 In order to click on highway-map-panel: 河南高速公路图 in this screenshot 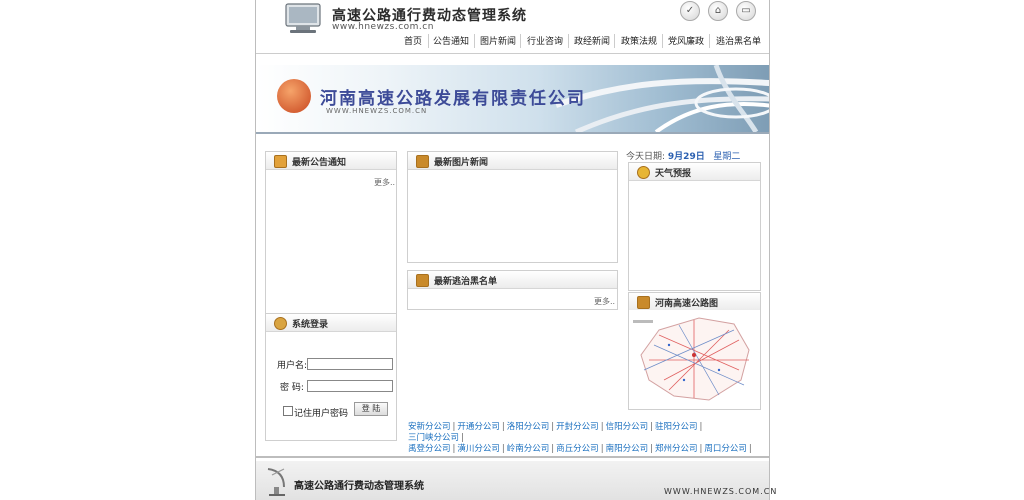, I will do `click(694, 351)`.